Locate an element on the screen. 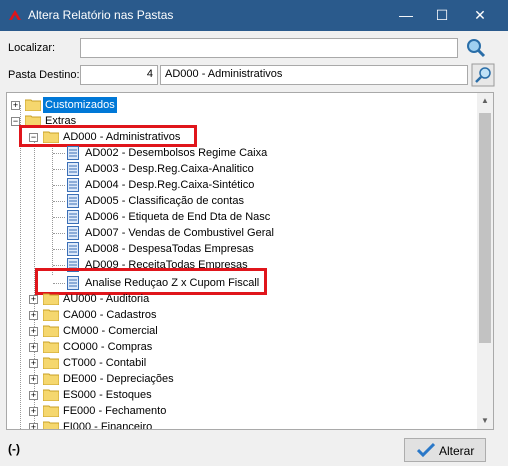  tree-item-label: CT000 - Contabil is located at coordinates (105, 363).